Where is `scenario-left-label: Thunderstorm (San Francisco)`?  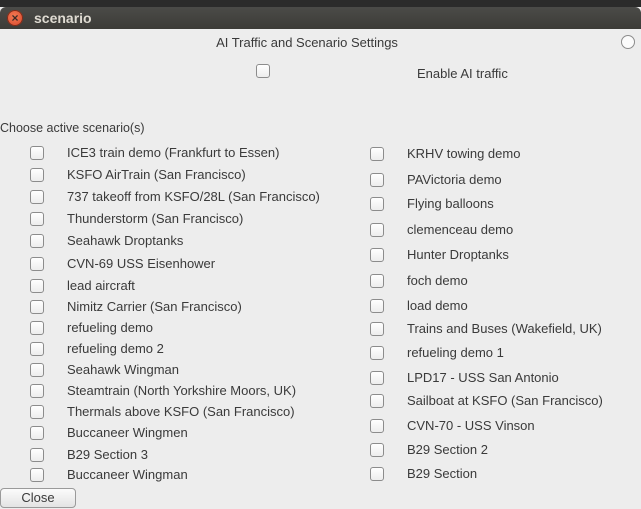
scenario-left-label: Thunderstorm (San Francisco) is located at coordinates (155, 218).